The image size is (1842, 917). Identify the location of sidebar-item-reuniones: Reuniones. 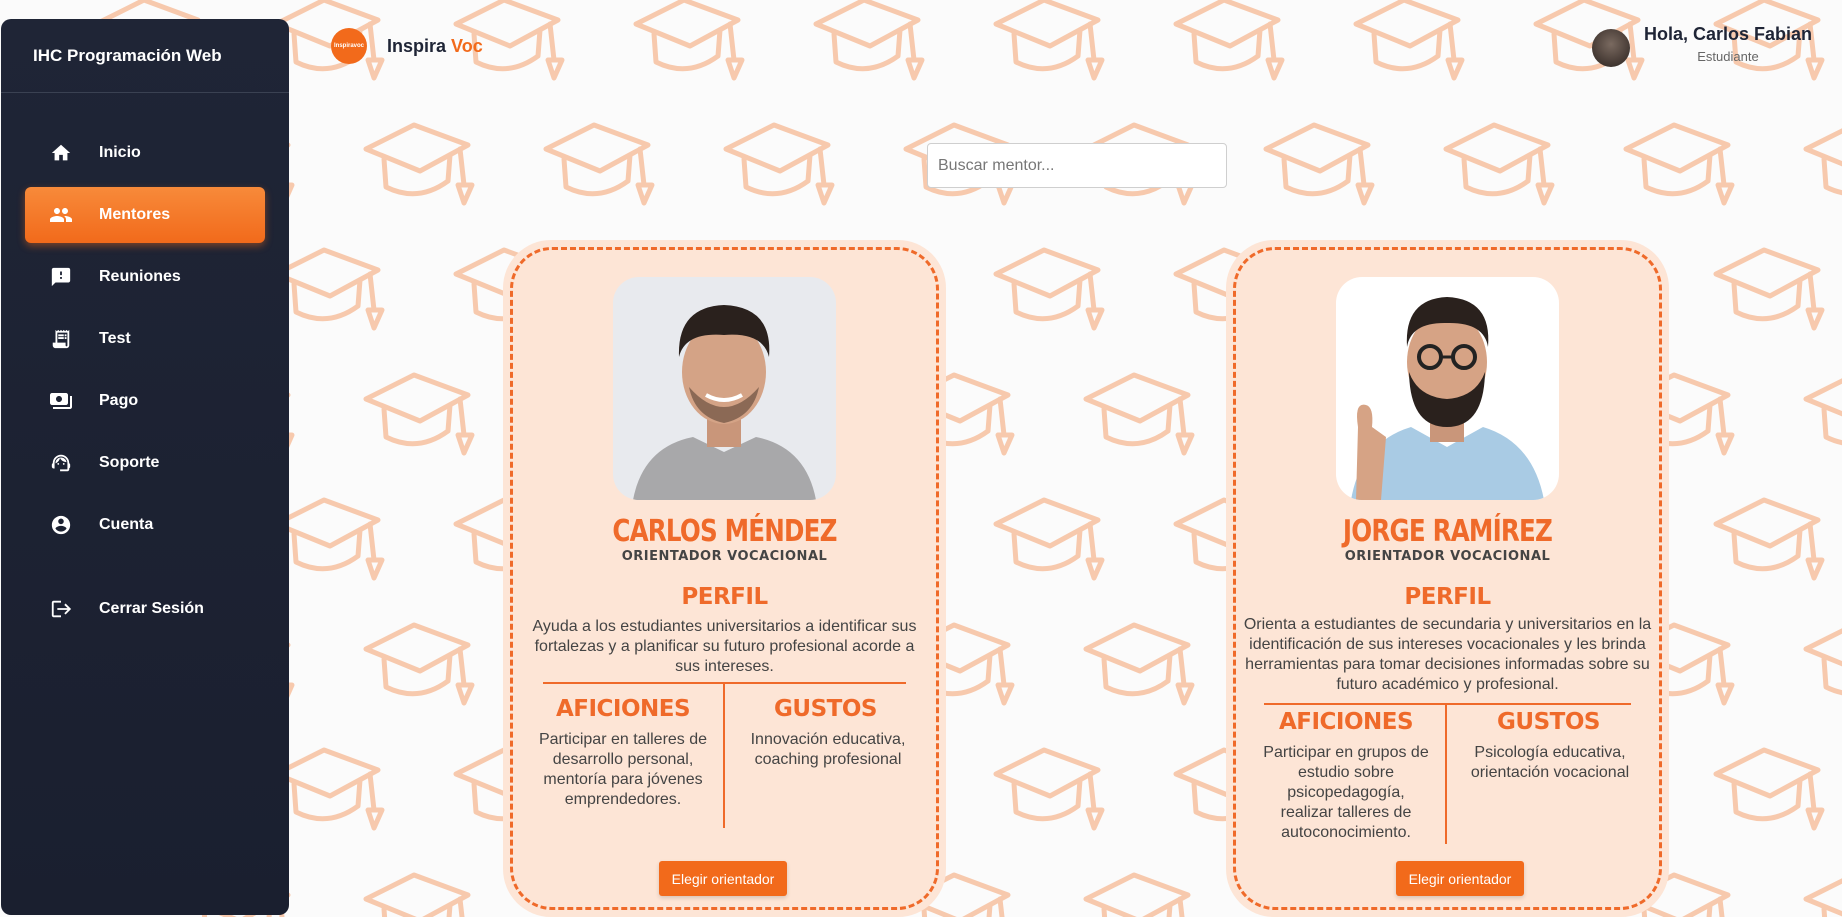
(145, 277).